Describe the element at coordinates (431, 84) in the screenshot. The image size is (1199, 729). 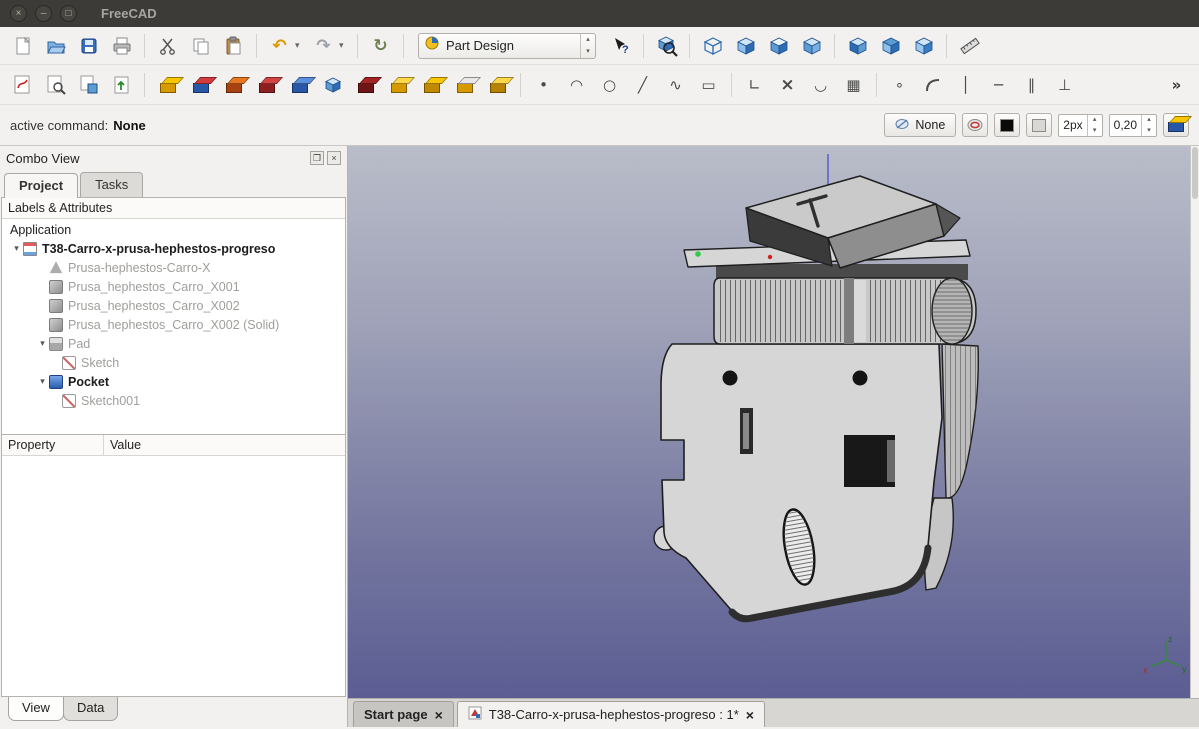
I see `chamfer-icon` at that location.